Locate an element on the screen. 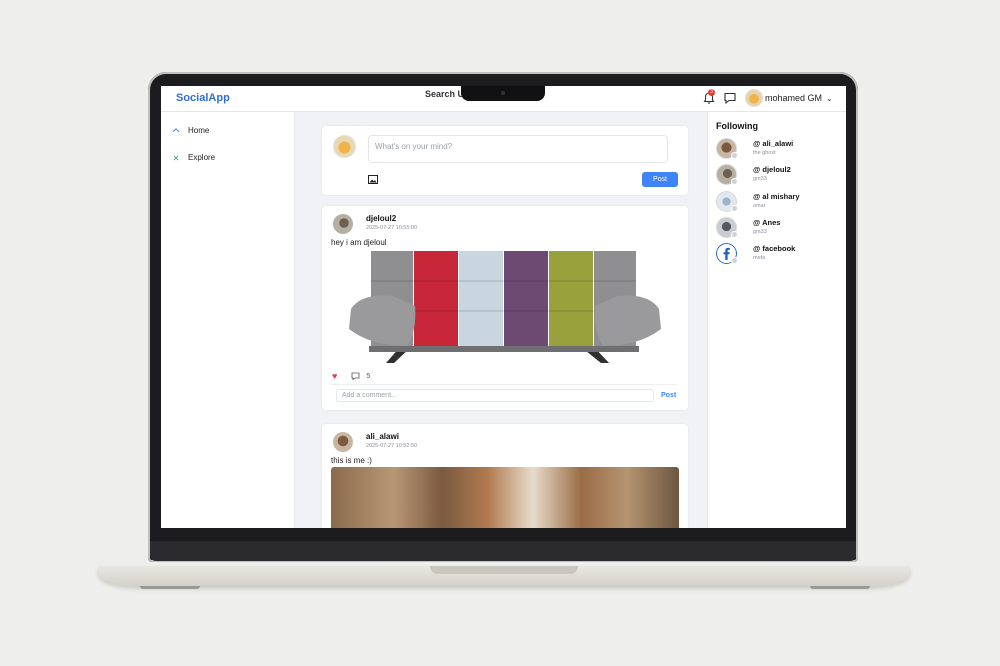 The image size is (1000, 666). laptop-foot-left is located at coordinates (170, 587).